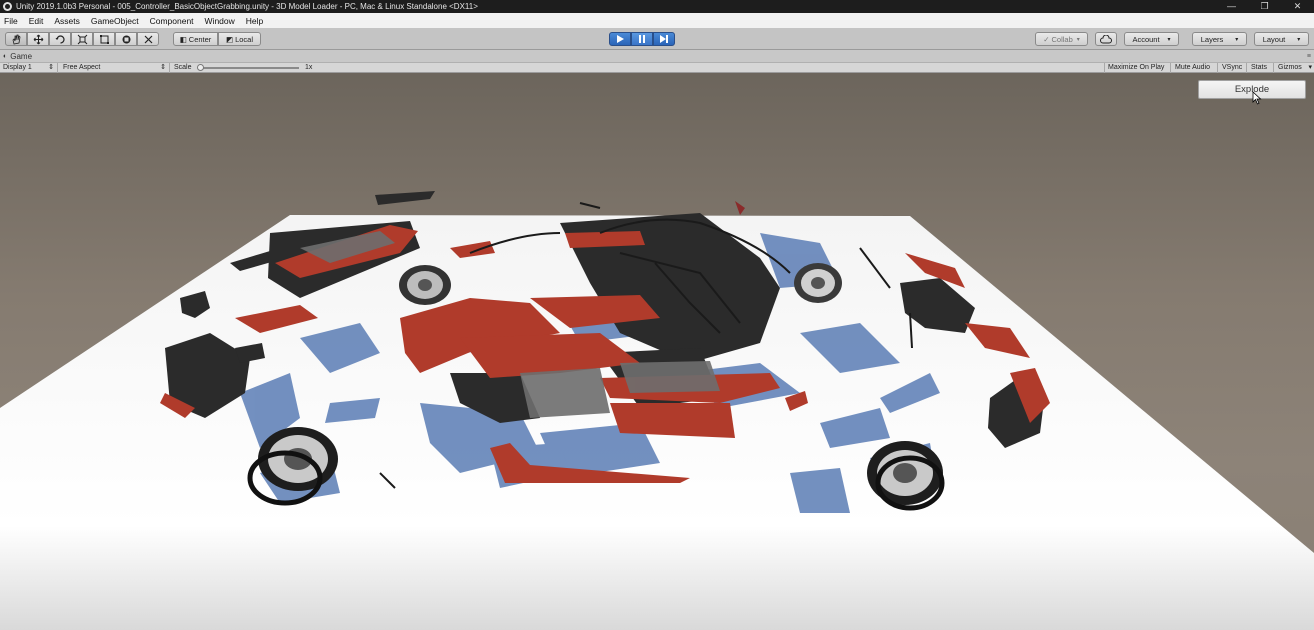 This screenshot has width=1314, height=630. I want to click on scale-label: Scale, so click(183, 67).